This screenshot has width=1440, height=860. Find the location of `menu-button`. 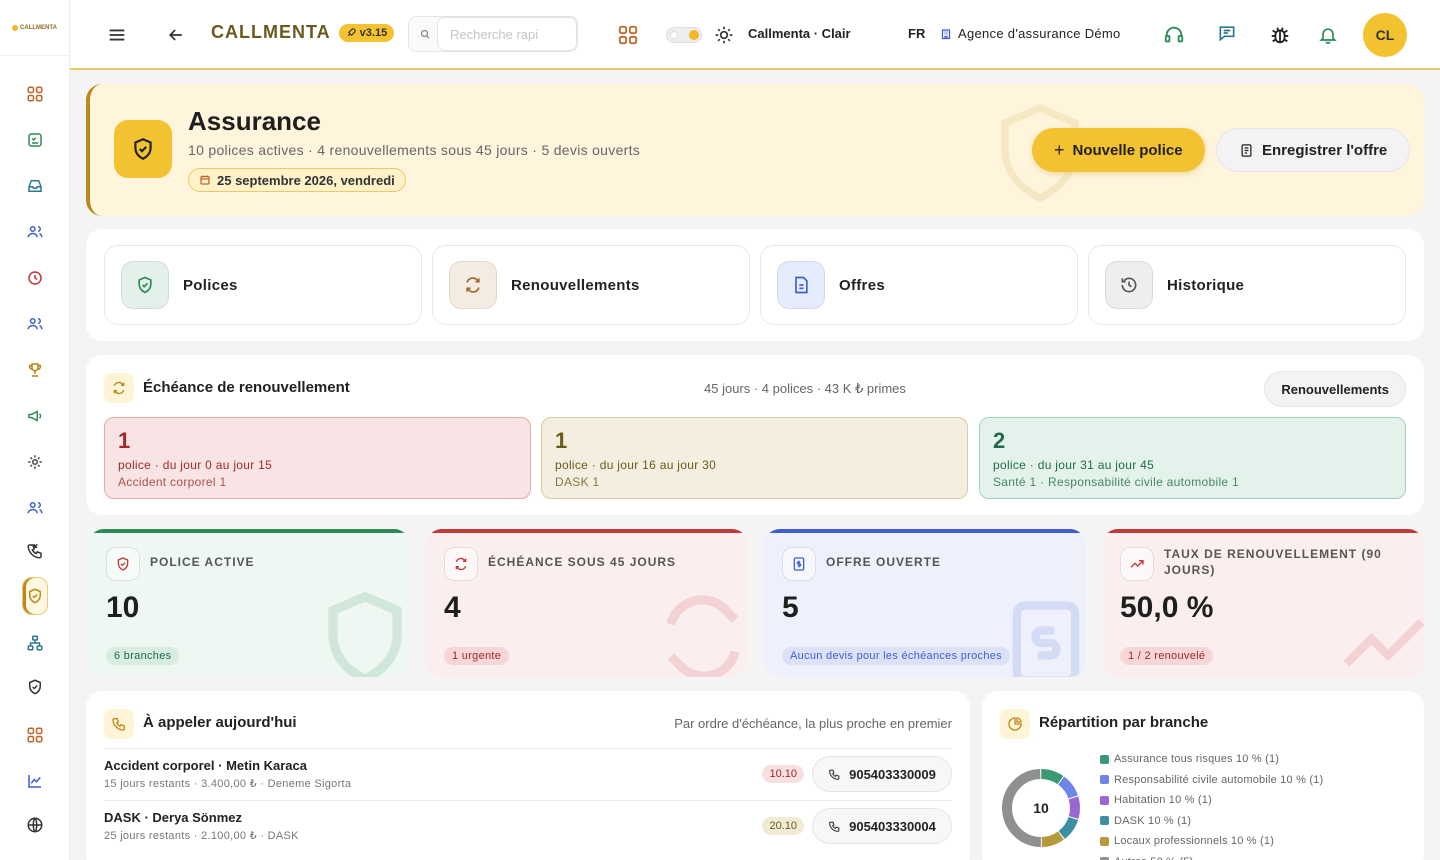

menu-button is located at coordinates (117, 35).